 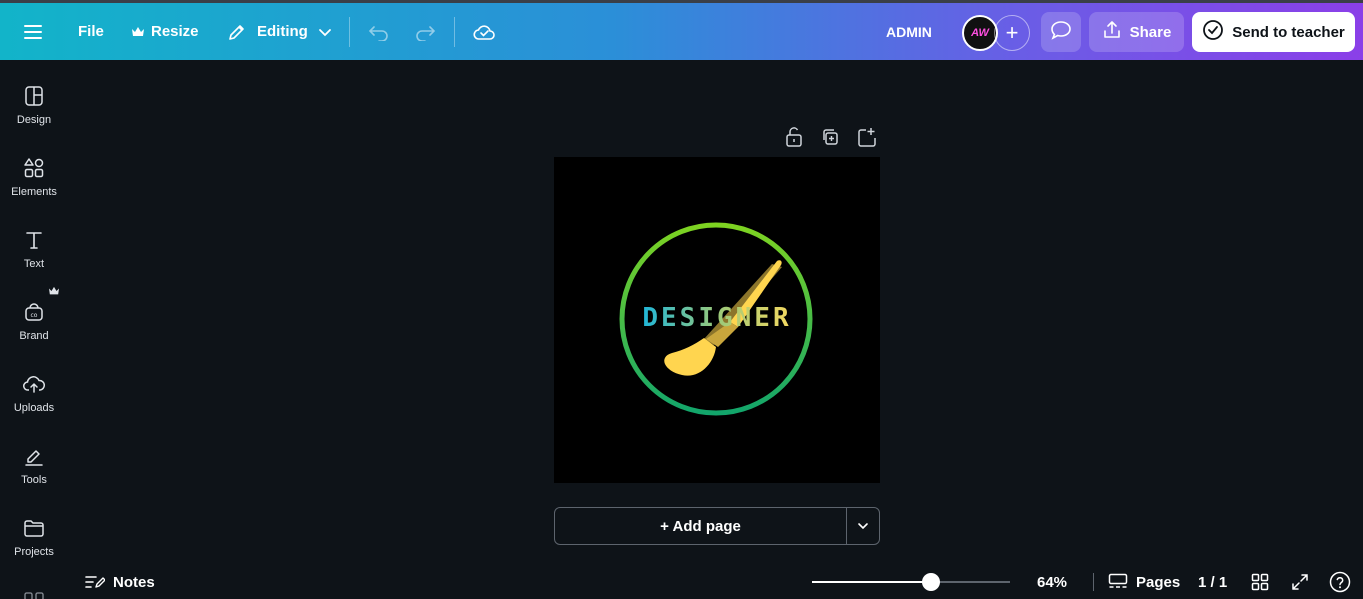 I want to click on designer-logo: DESIGNER, so click(x=717, y=320).